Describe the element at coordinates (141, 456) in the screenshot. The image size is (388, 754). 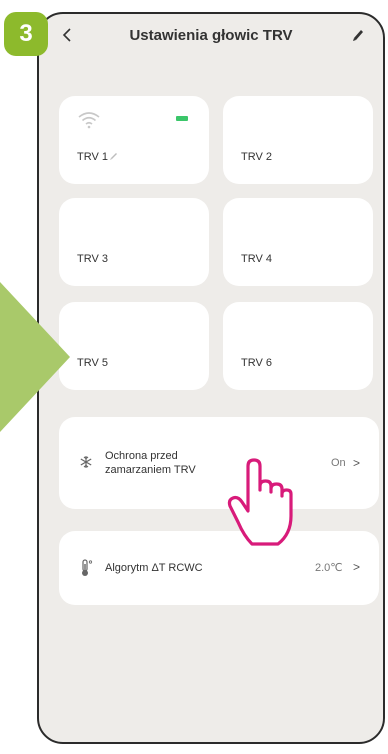
I see `setting-label-line1: Ochrona przed` at that location.